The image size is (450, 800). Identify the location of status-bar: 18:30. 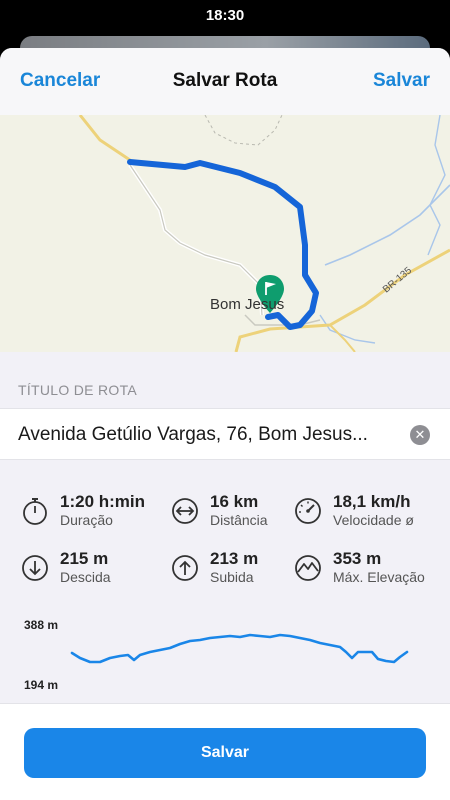
(225, 15).